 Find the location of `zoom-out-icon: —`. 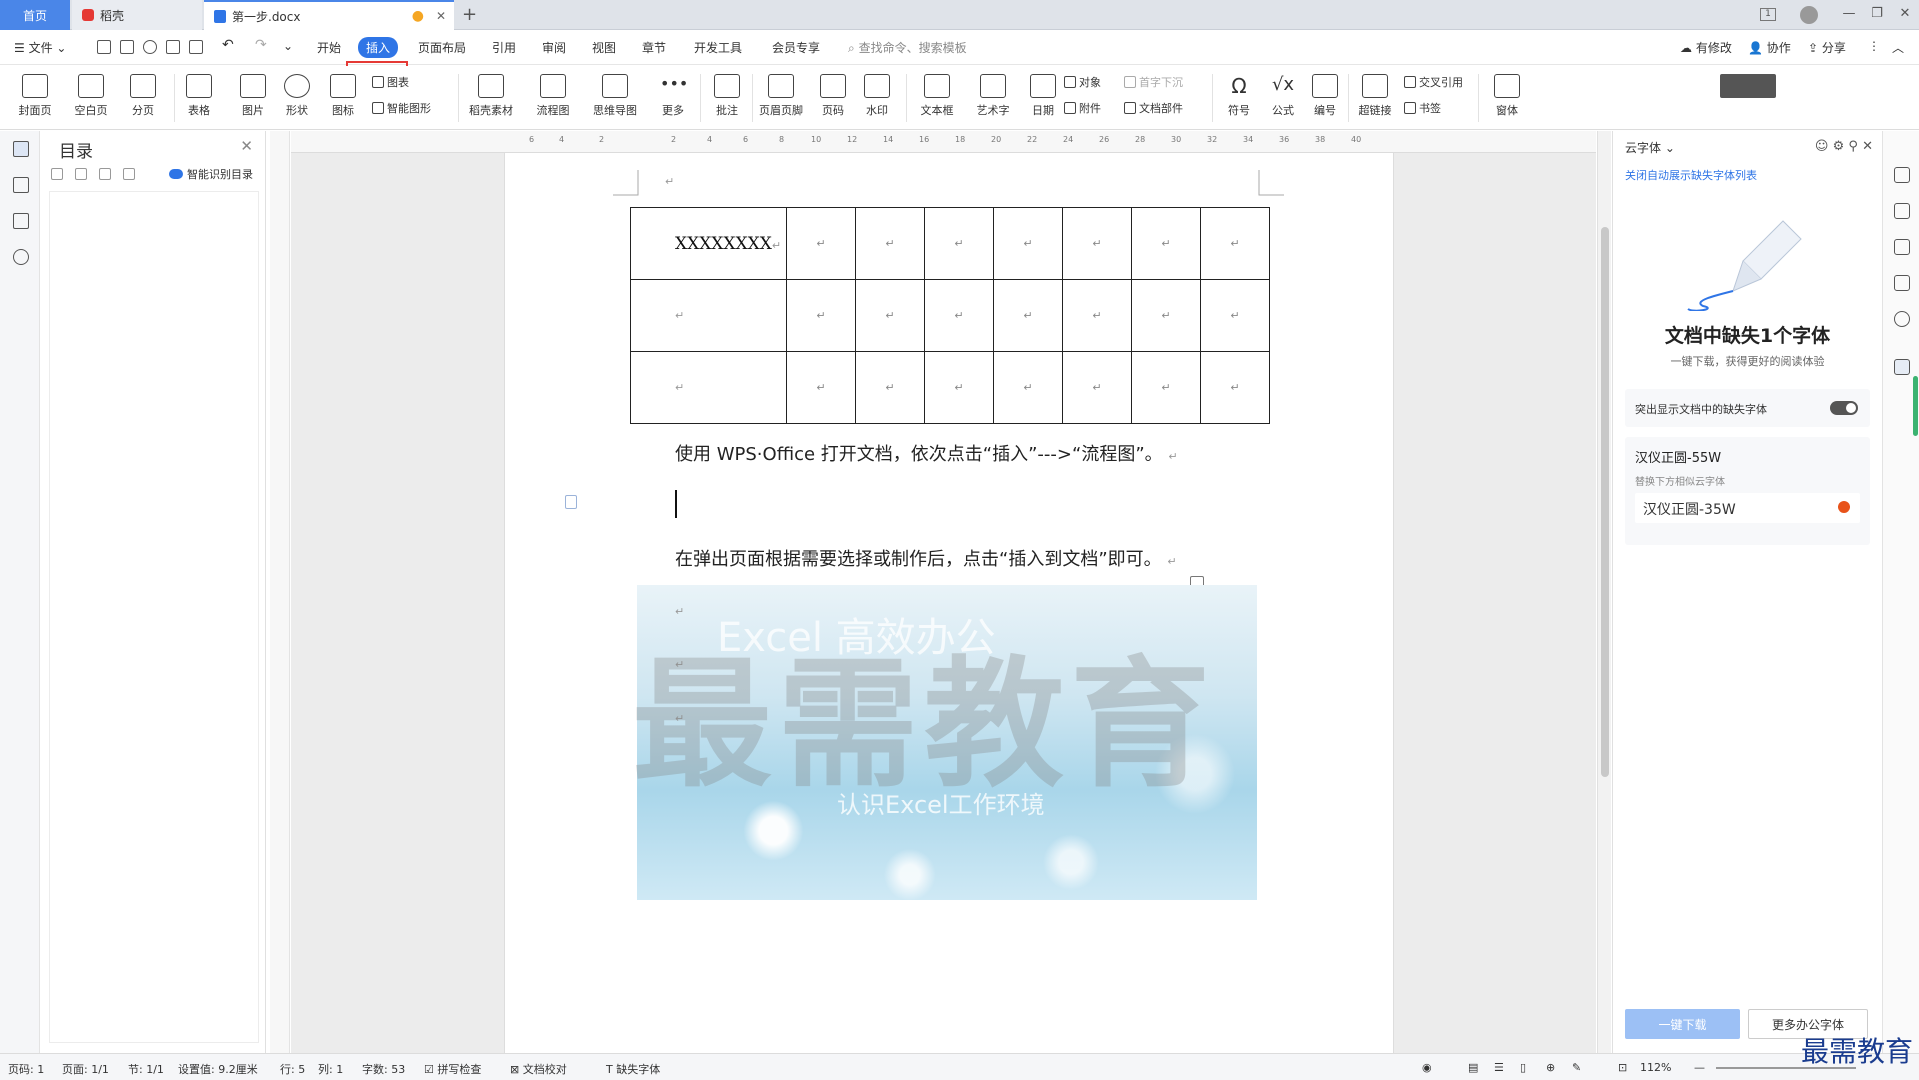

zoom-out-icon: — is located at coordinates (1699, 1067).